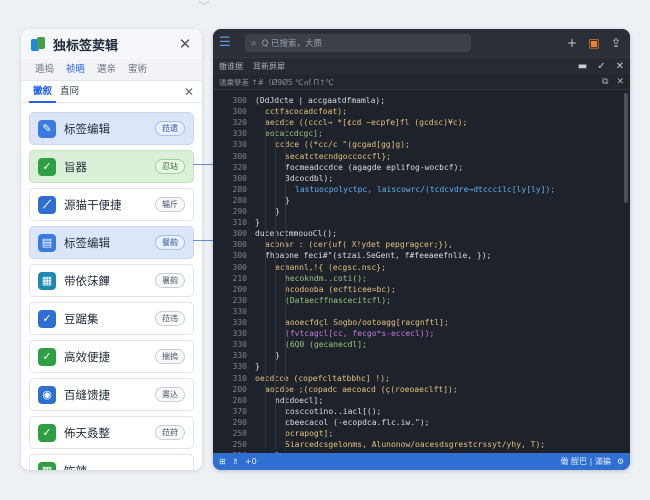  I want to click on list-item: ⟋ 源猫干便捷 辎斤, so click(111, 204).